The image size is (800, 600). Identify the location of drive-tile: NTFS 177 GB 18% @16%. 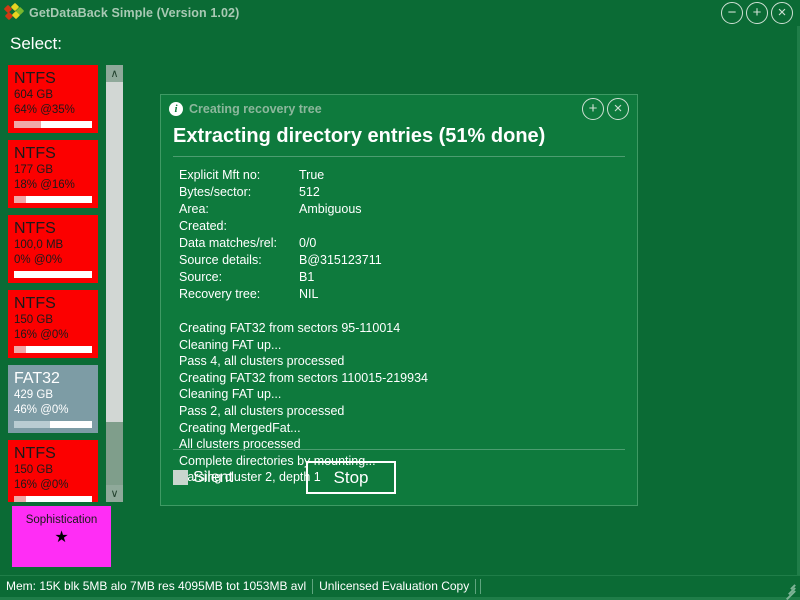
(53, 174).